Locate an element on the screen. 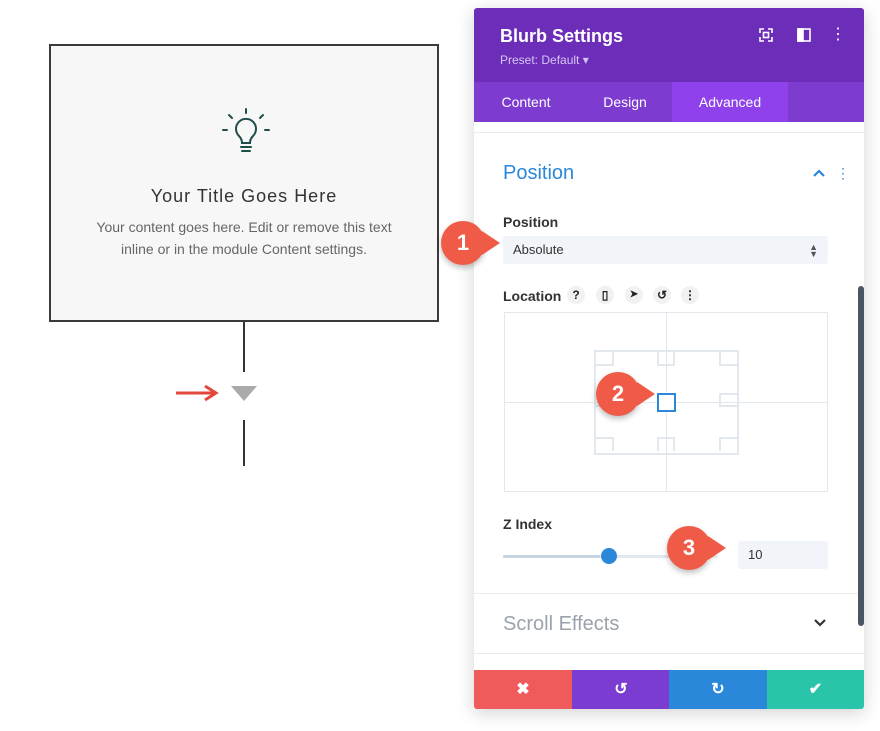 The width and height of the screenshot is (880, 731). panel-header: Blurb Settings Preset: Default ▾ ⋮ is located at coordinates (669, 45).